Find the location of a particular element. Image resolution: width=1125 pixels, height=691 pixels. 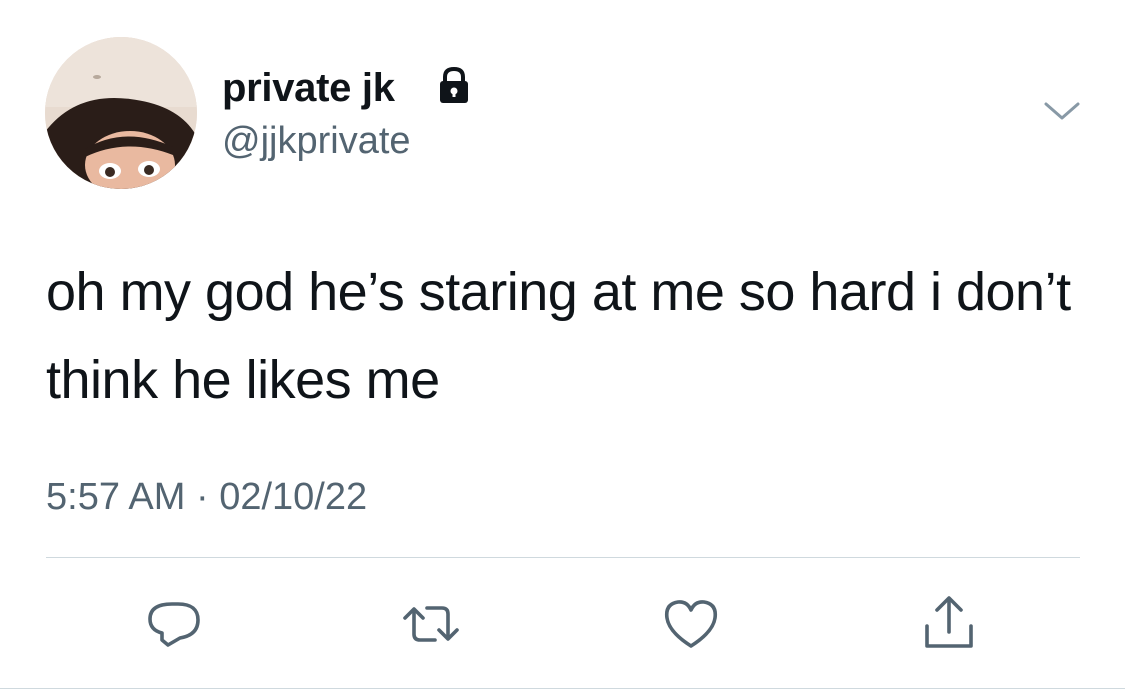

share-button is located at coordinates (949, 624).